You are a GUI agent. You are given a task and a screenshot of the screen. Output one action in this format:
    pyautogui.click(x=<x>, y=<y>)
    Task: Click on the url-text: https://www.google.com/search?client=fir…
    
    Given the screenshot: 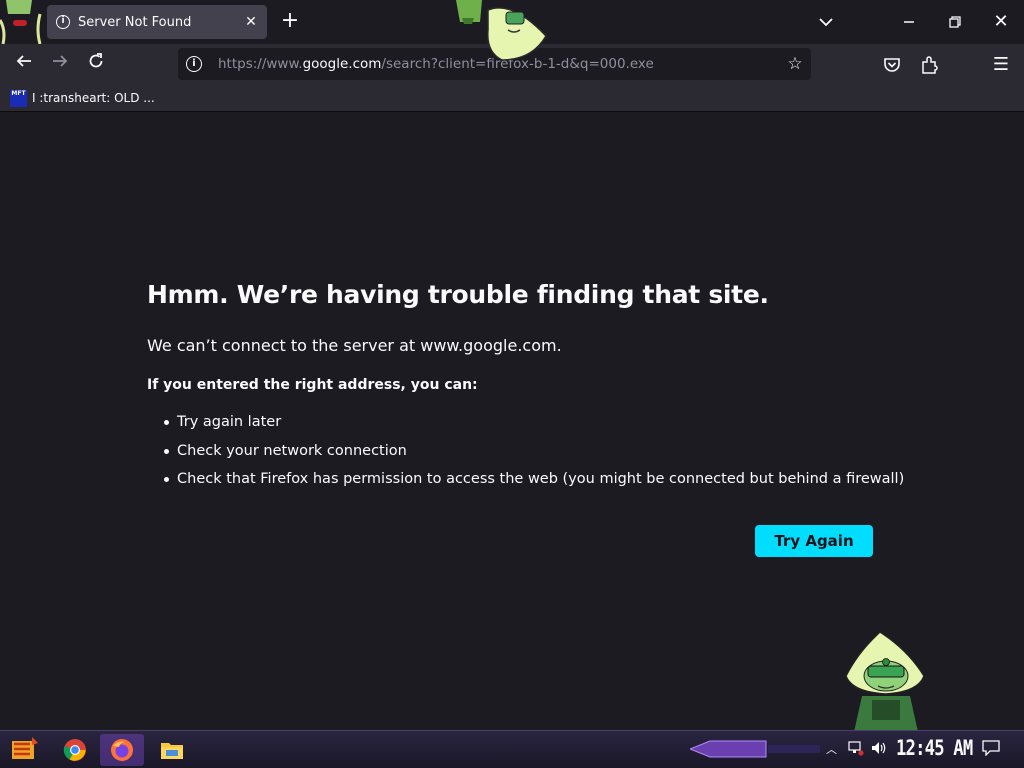 What is the action you would take?
    pyautogui.click(x=436, y=64)
    